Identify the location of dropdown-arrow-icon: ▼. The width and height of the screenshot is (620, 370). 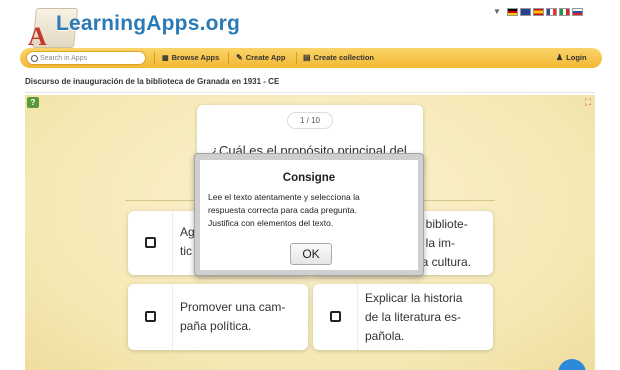
(497, 11).